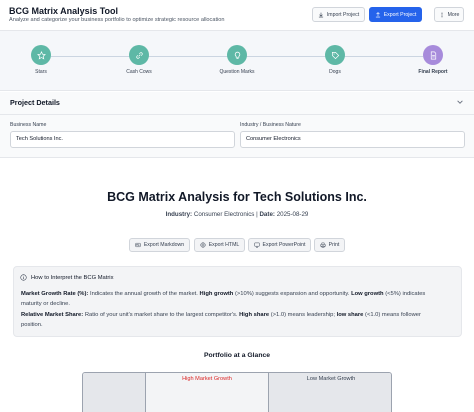 The image size is (474, 412). I want to click on import-project-label: Import Project, so click(343, 14).